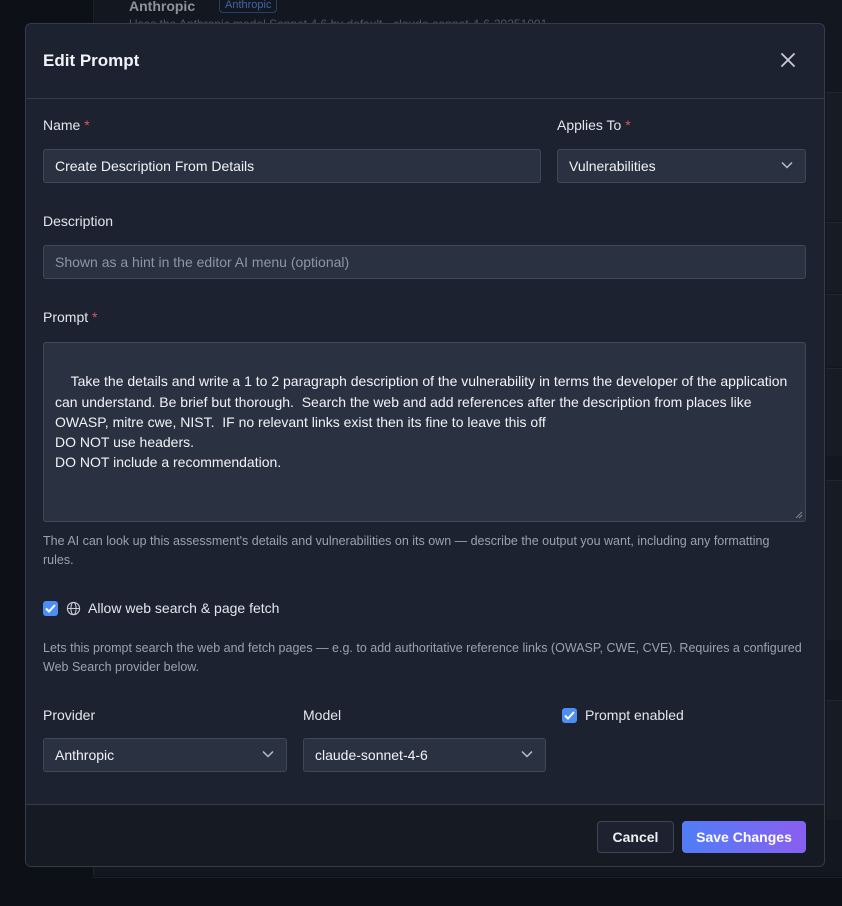 The height and width of the screenshot is (906, 842). I want to click on dialog-title: Edit Prompt, so click(91, 60).